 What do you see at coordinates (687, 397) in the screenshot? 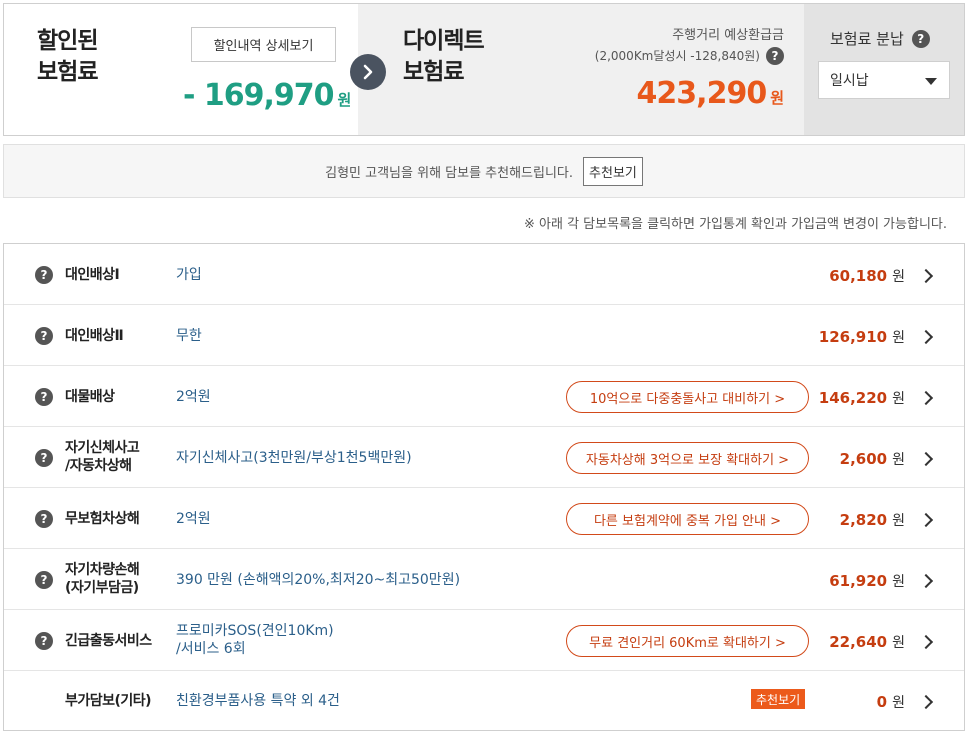
I see `upgrade-property-damage-button: 10억으로 다중충돌사고 대비하기 >` at bounding box center [687, 397].